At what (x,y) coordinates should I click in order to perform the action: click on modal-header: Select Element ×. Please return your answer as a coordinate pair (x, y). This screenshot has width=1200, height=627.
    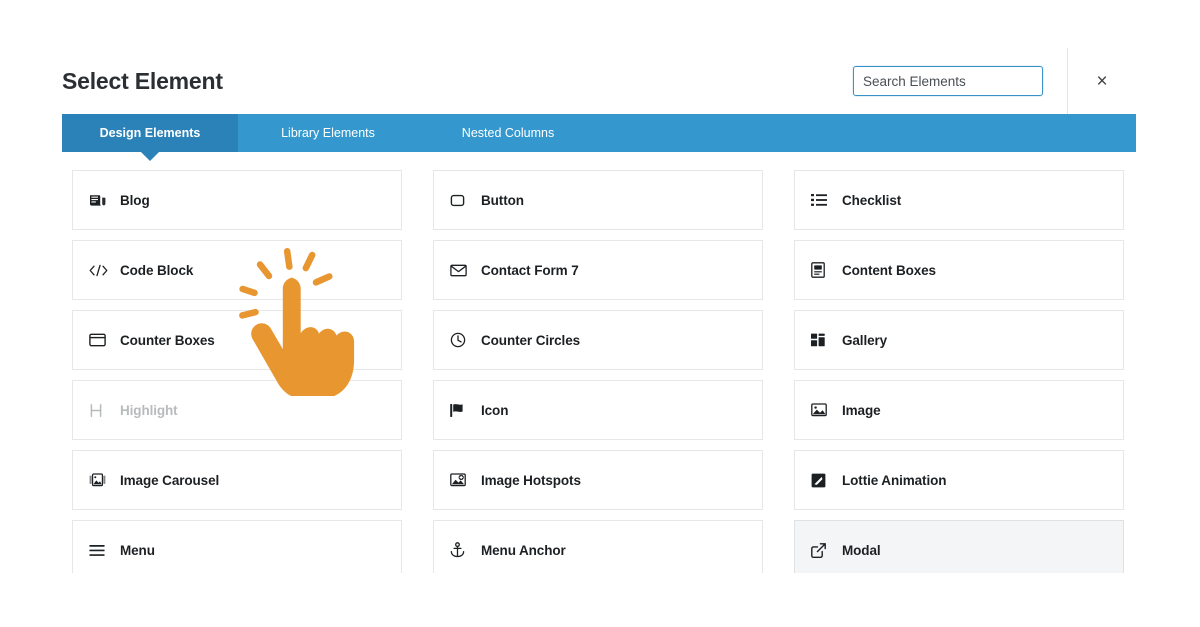
    Looking at the image, I should click on (599, 81).